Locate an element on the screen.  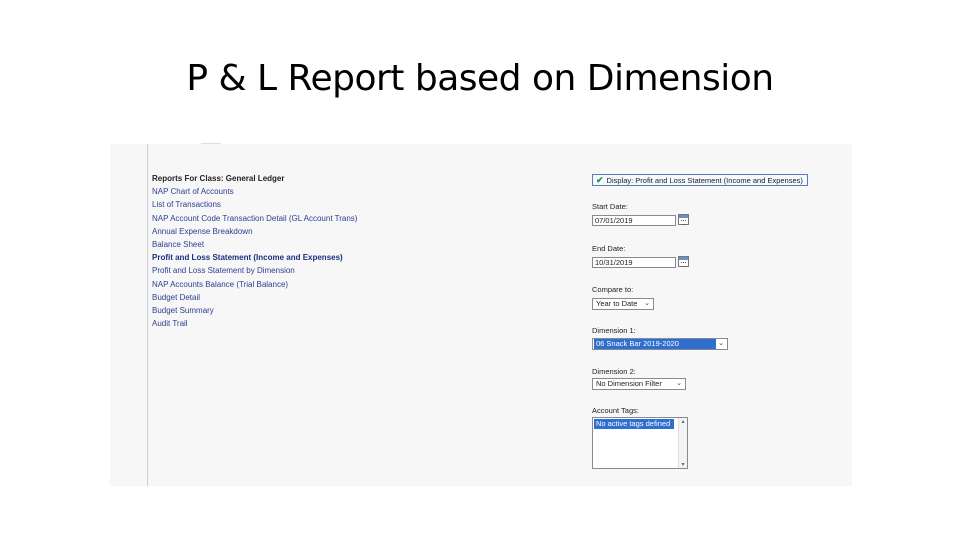
compare-to-select: Year to Date ⌄ is located at coordinates (623, 304).